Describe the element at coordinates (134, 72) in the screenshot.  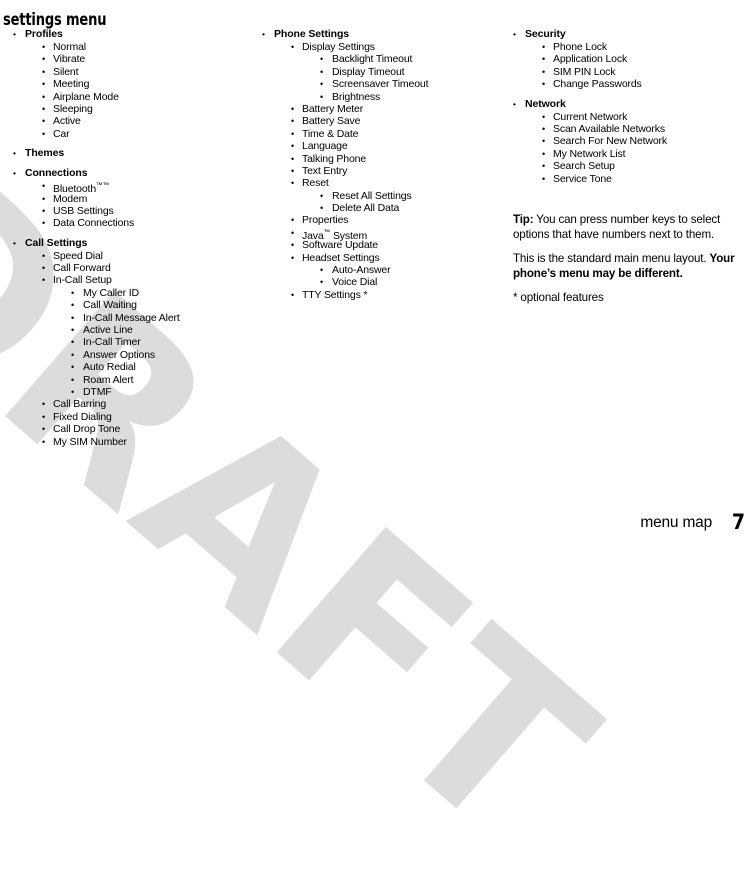
I see `menu-item-row: • Silent` at that location.